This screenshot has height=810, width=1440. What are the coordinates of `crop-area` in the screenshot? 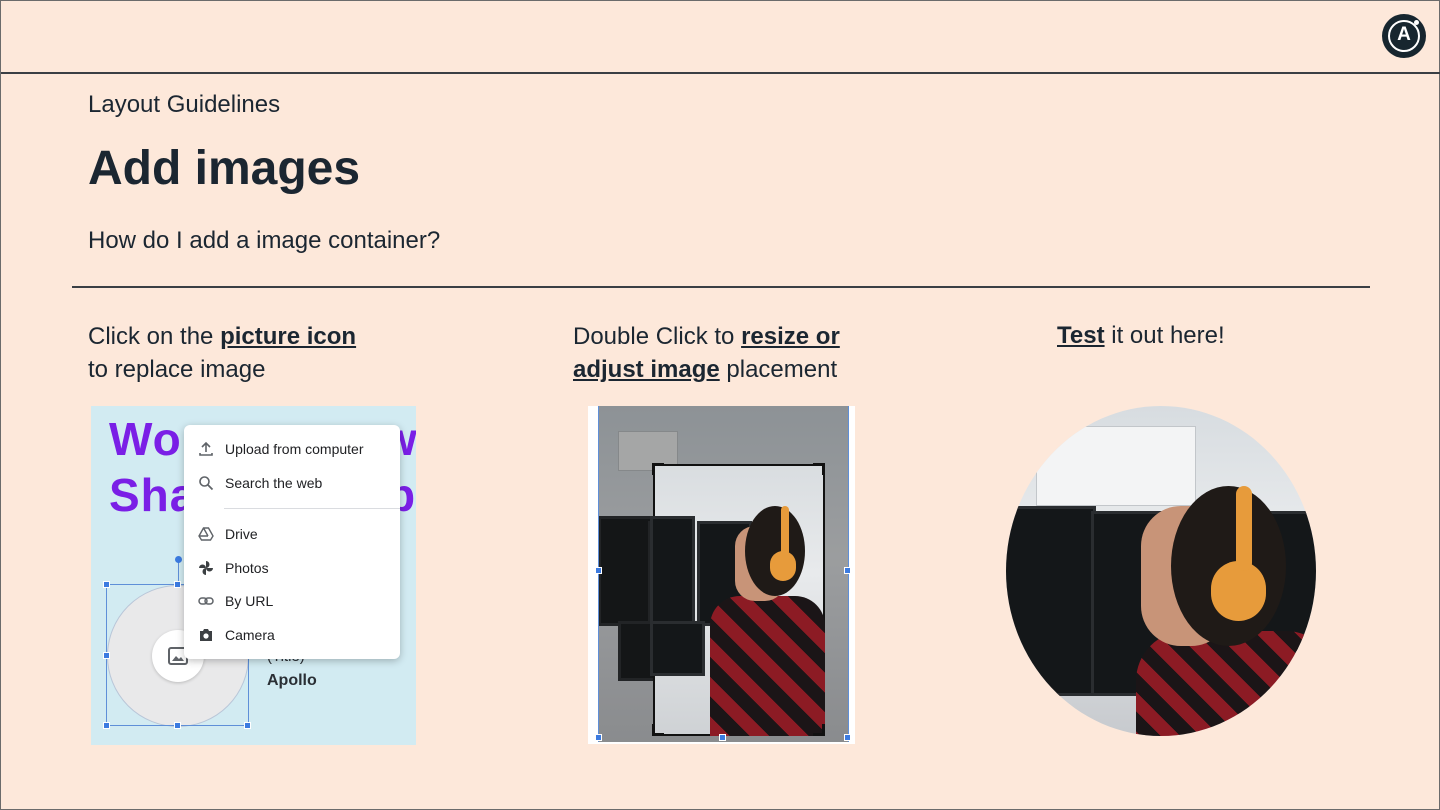 It's located at (737, 600).